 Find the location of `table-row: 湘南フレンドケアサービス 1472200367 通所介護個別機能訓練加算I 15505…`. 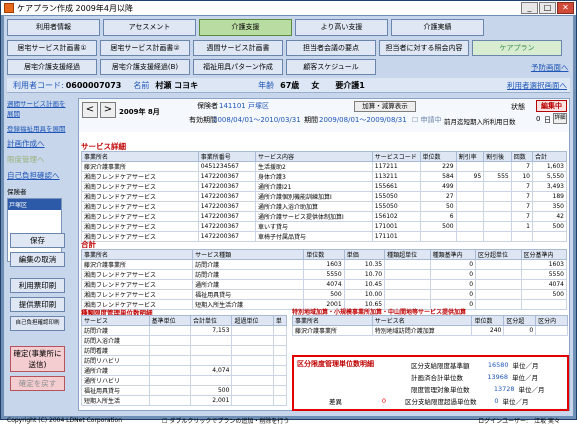

table-row: 湘南フレンドケアサービス 1472200367 通所介護個別機能訓練加算I 15505… is located at coordinates (324, 196).